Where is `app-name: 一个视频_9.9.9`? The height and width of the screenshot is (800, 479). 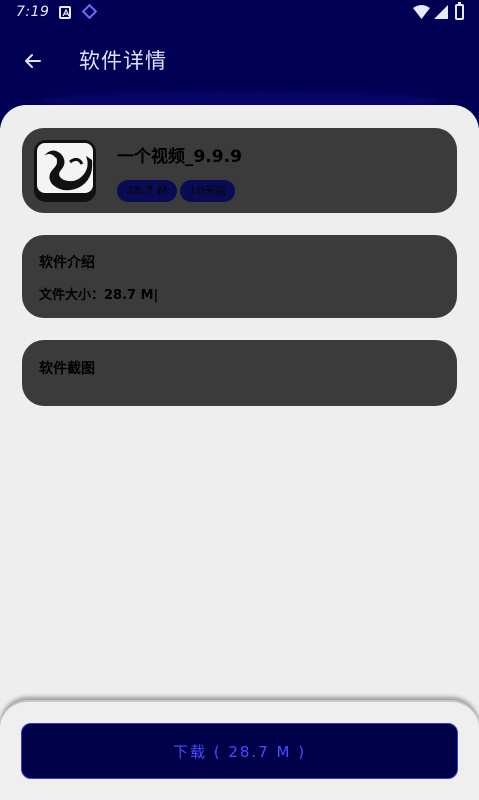
app-name: 一个视频_9.9.9 is located at coordinates (179, 157).